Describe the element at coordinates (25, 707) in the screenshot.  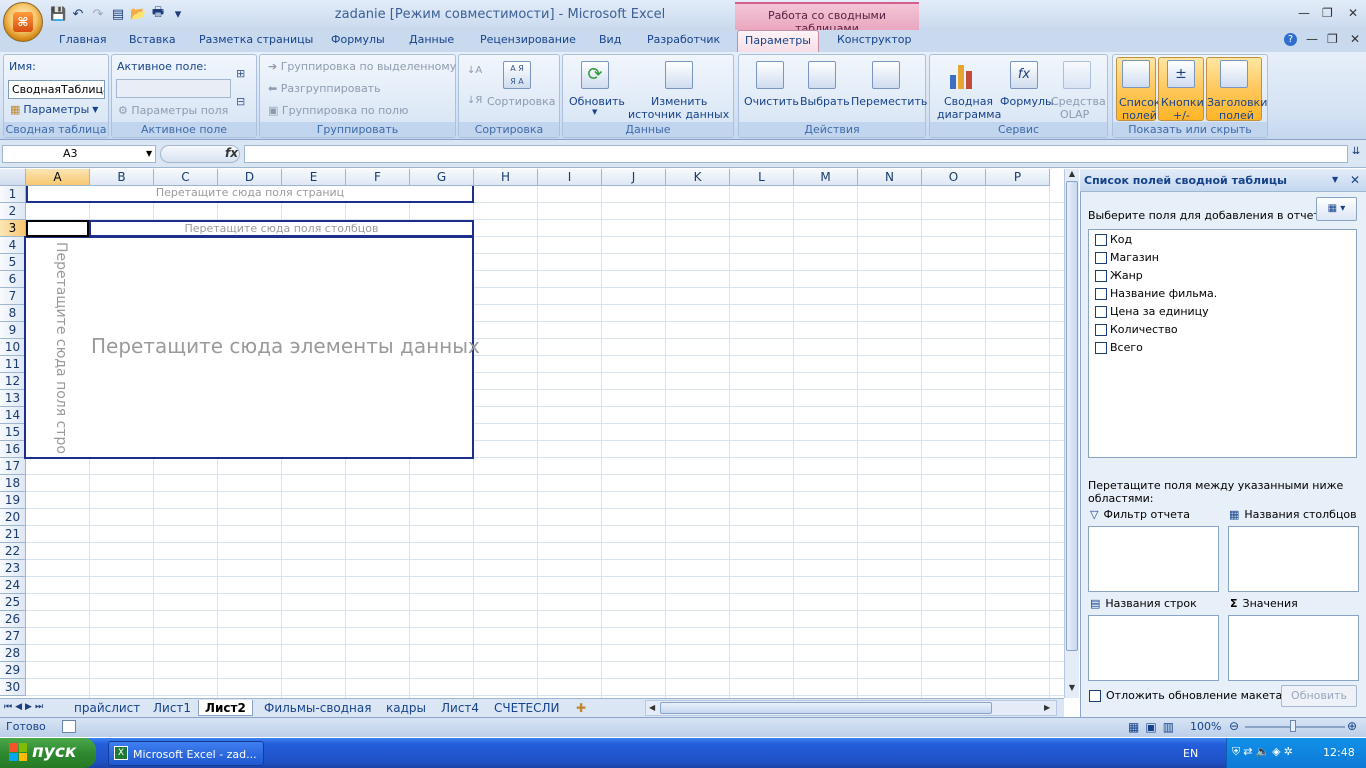
I see `sheet-nav-icons: ⏮◀▶⏭` at that location.